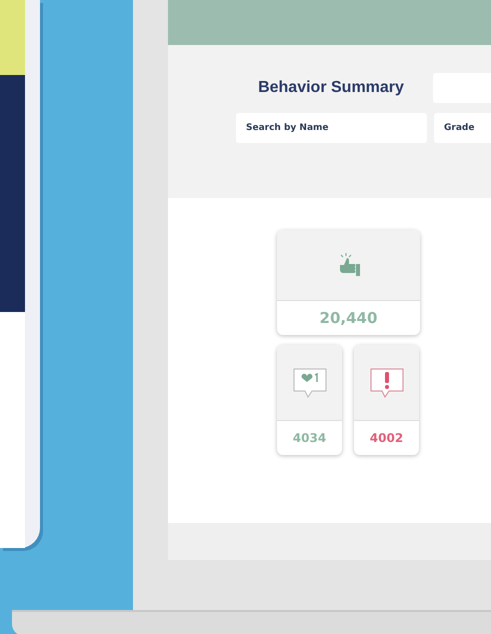 The image size is (491, 634). What do you see at coordinates (331, 128) in the screenshot?
I see `search-field: Search by Name` at bounding box center [331, 128].